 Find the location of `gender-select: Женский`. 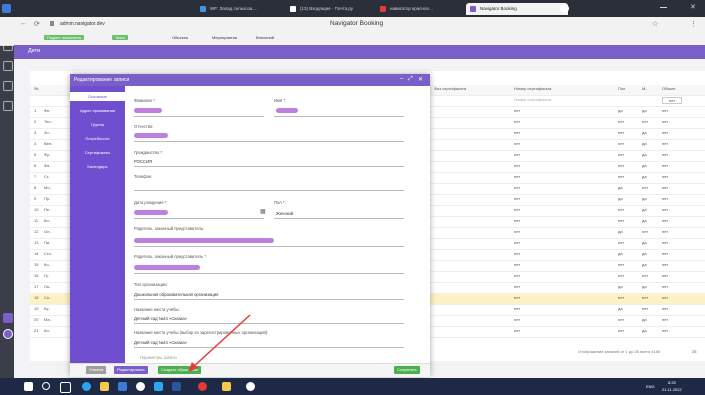

gender-select: Женский is located at coordinates (284, 213).